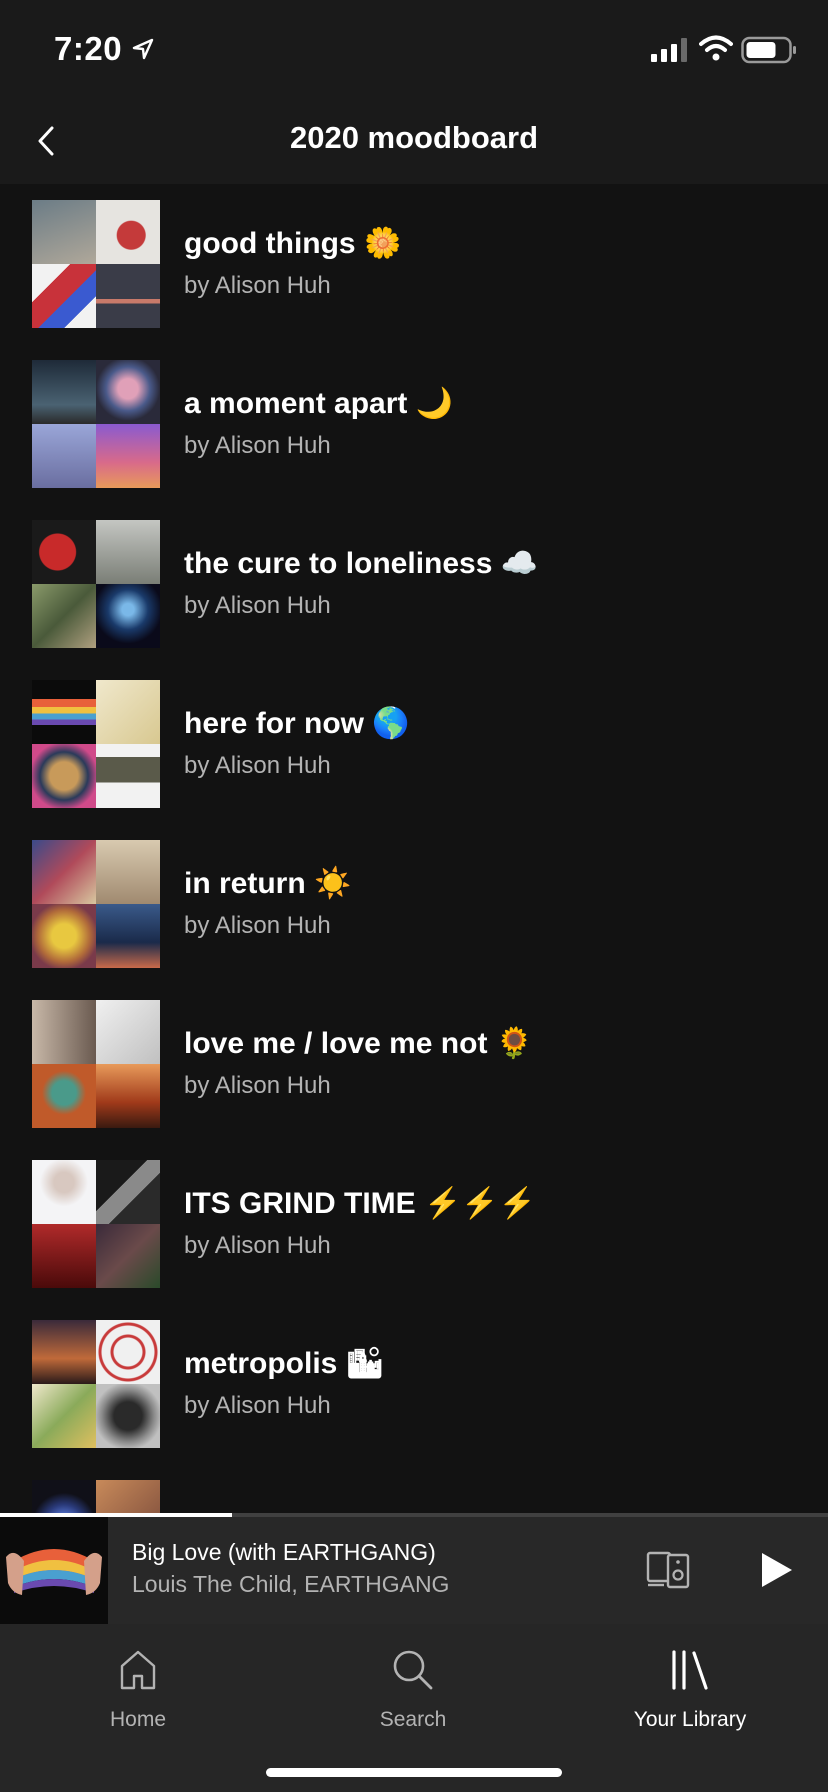  I want to click on playlist-title: love me / love me not 🌻, so click(359, 1043).